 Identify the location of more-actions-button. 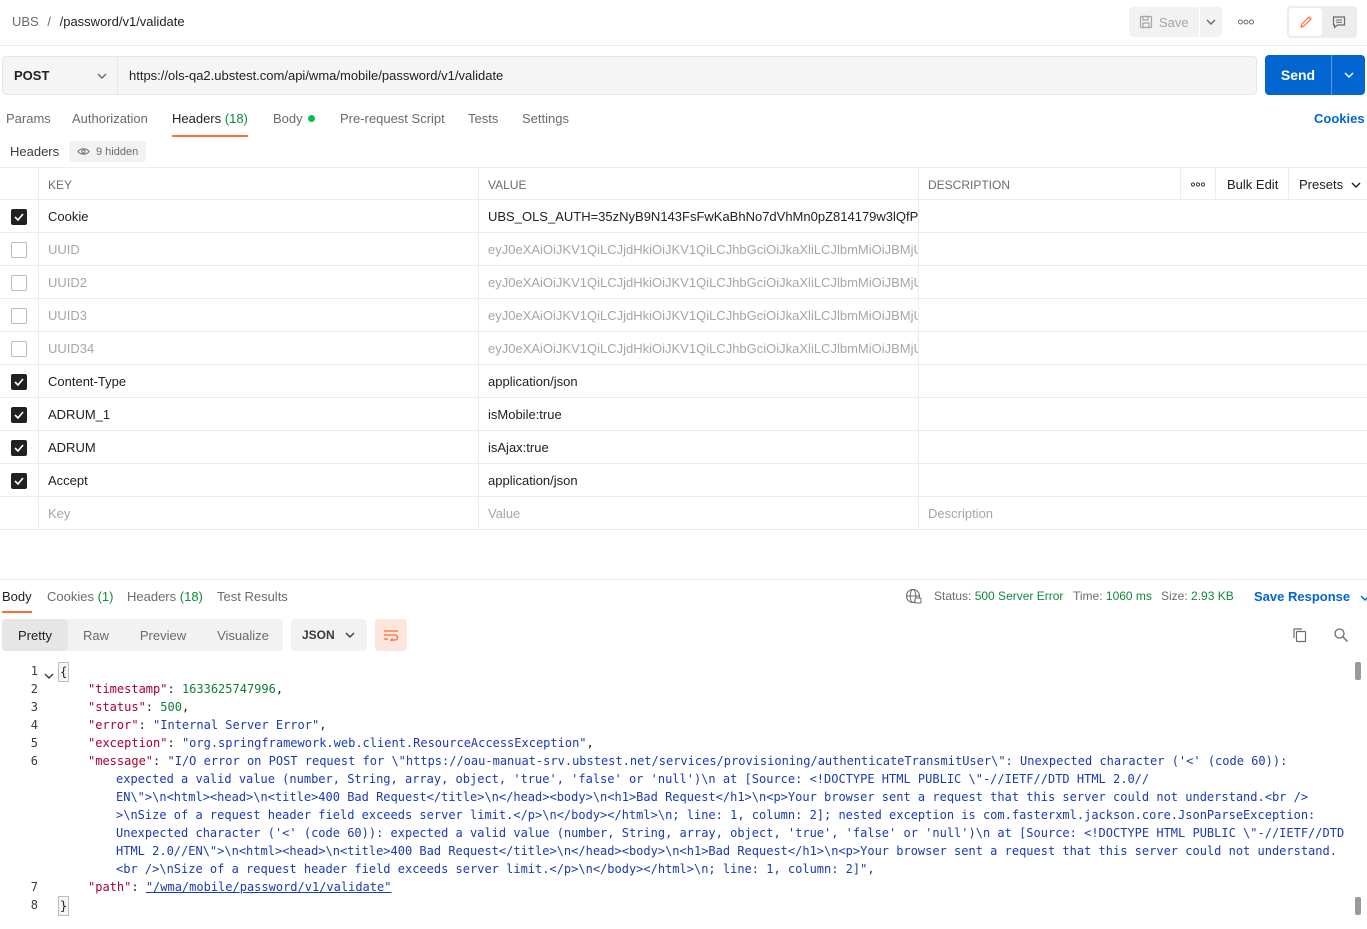
(1246, 22).